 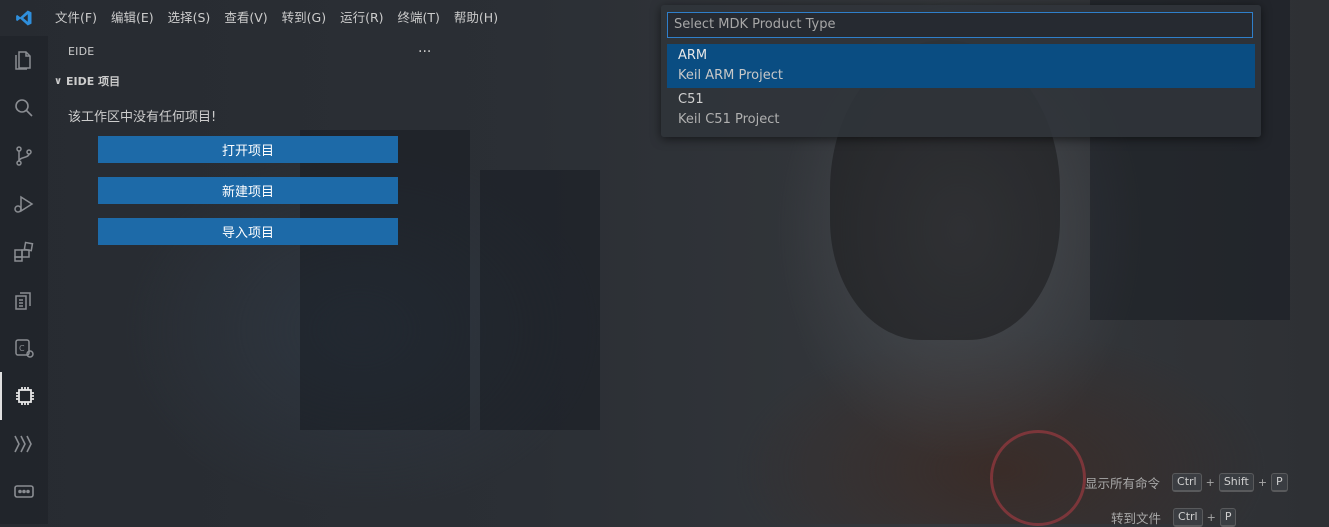 What do you see at coordinates (248, 231) in the screenshot?
I see `import-project-button: 导入项目` at bounding box center [248, 231].